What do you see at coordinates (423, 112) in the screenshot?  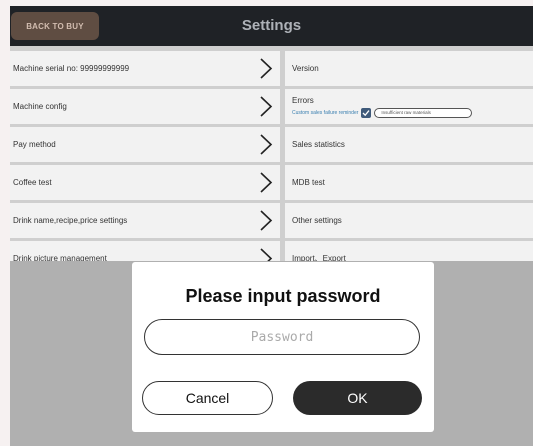 I see `reminder-text-input: Insufficient raw materials` at bounding box center [423, 112].